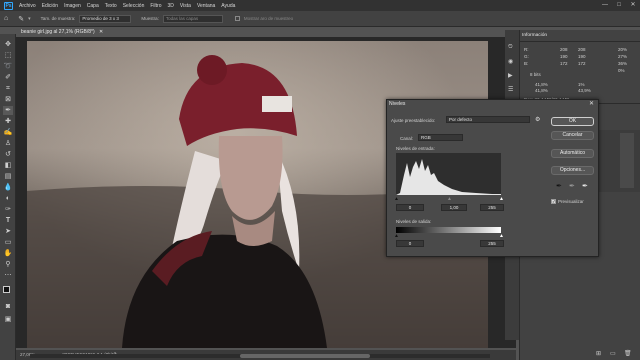 Image resolution: width=640 pixels, height=360 pixels. Describe the element at coordinates (206, 6) in the screenshot. I see `menu-ventana: Ventana` at that location.